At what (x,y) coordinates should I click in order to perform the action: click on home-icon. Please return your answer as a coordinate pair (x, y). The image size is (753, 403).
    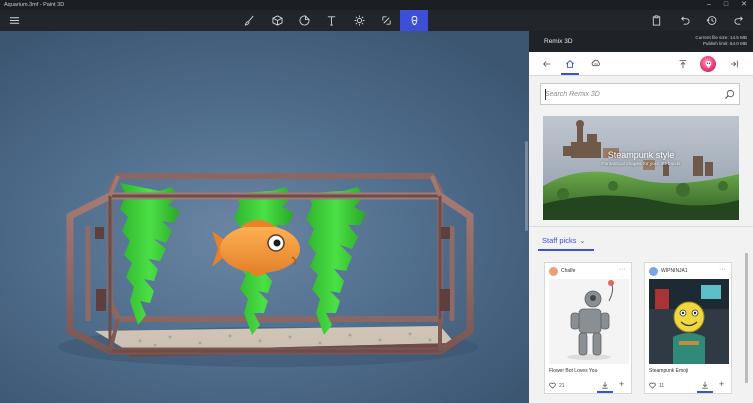
    Looking at the image, I should click on (570, 64).